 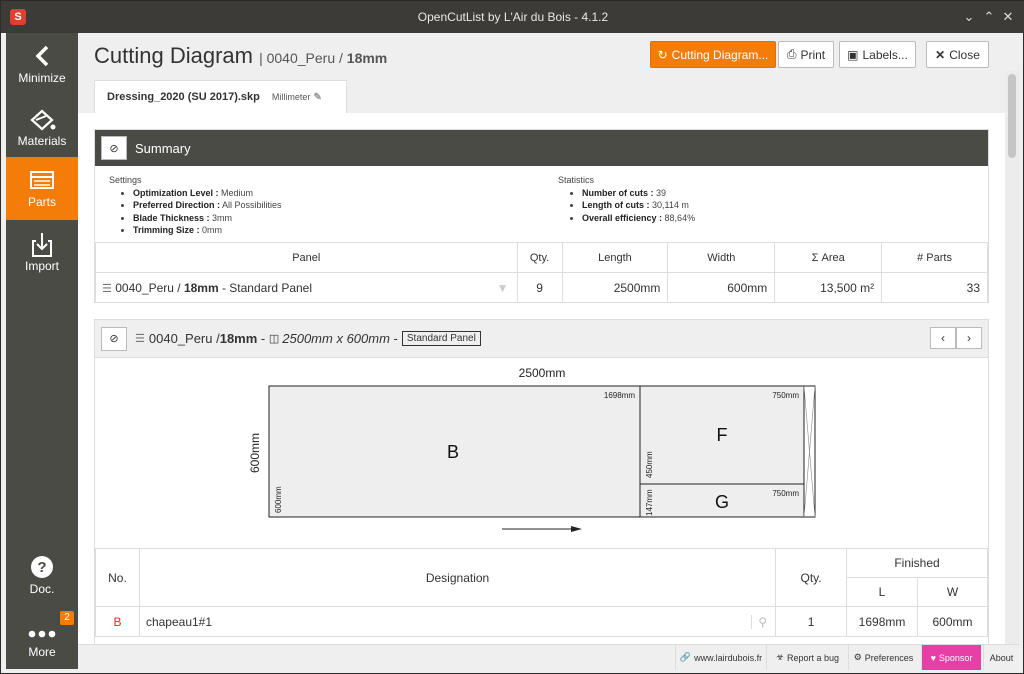 I want to click on sponsor-button: ♥ Sponsor, so click(x=951, y=657).